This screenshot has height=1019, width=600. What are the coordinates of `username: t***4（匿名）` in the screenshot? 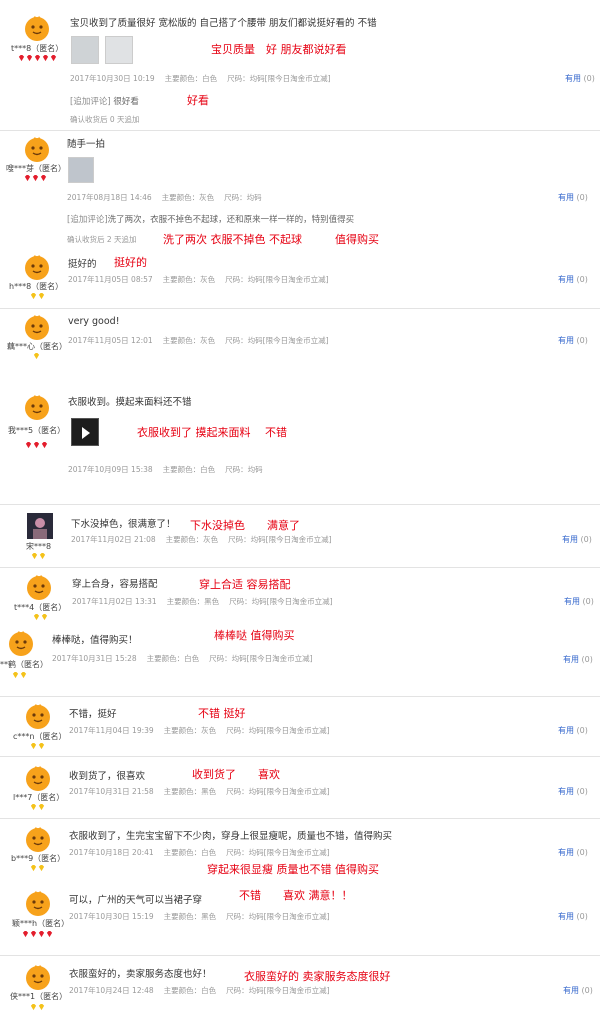 It's located at (40, 607).